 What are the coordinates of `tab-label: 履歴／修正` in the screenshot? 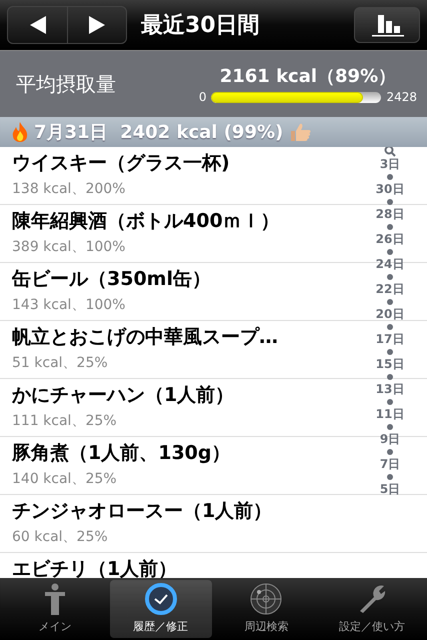 It's located at (160, 626).